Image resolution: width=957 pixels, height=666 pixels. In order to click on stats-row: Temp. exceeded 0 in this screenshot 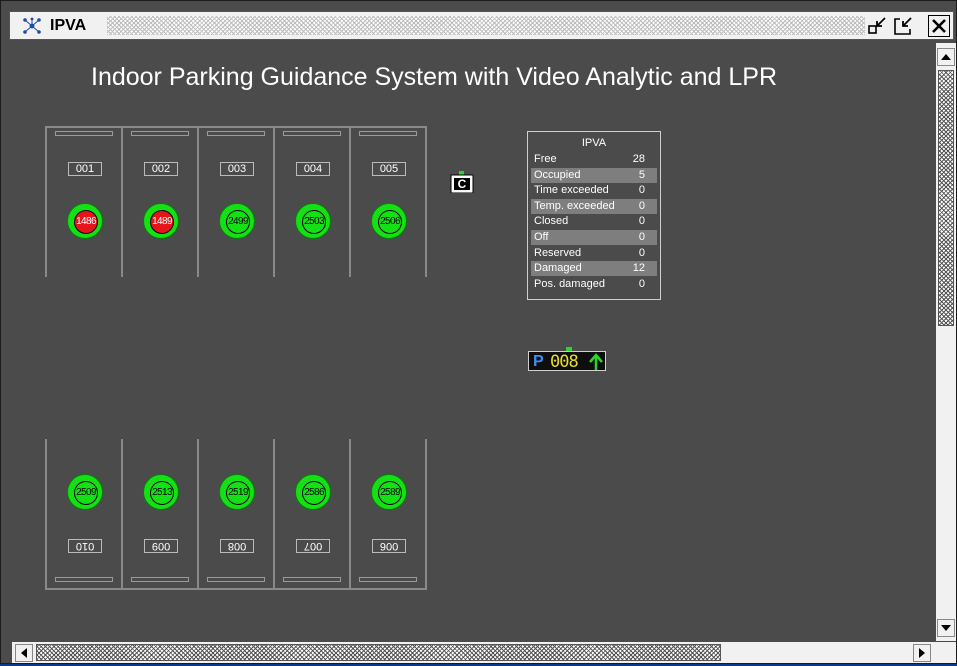, I will do `click(594, 206)`.